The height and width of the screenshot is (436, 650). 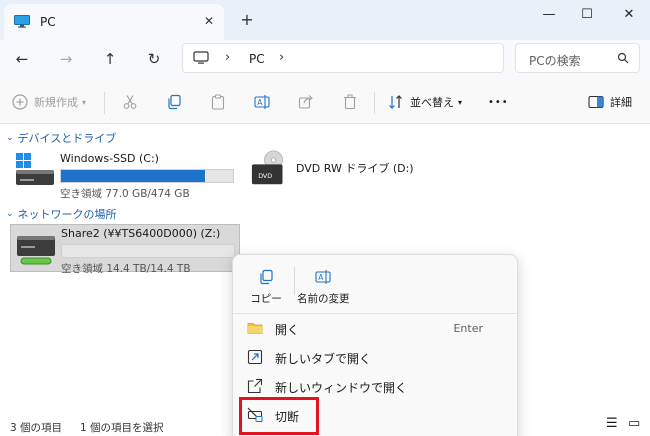 I want to click on scissors-icon, so click(x=130, y=102).